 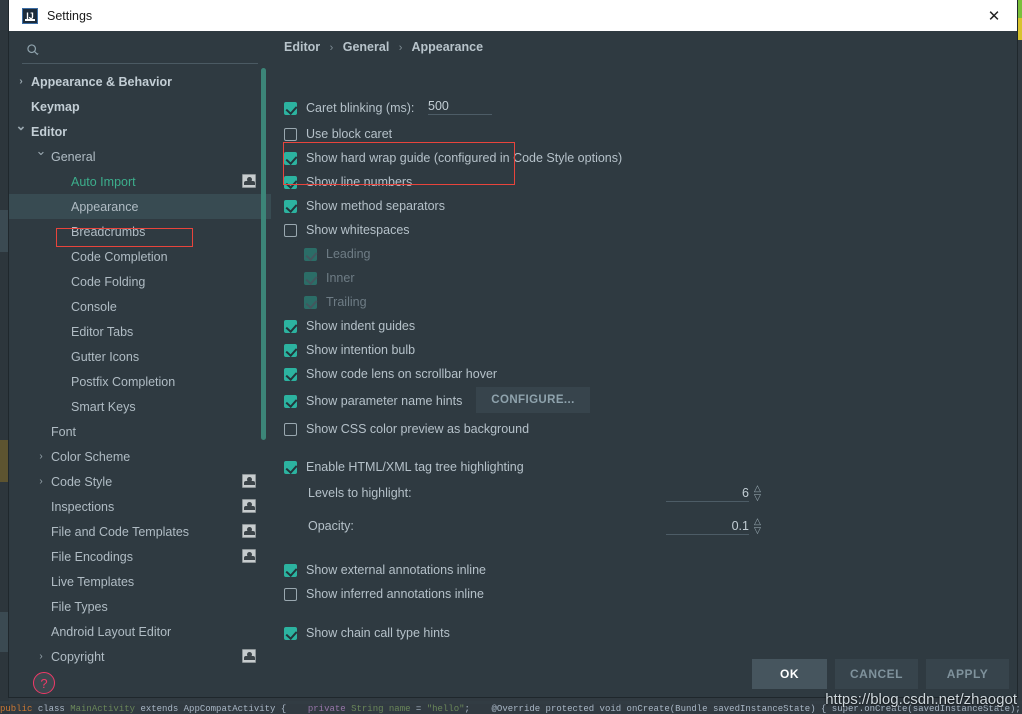 What do you see at coordinates (373, 401) in the screenshot?
I see `option-show-parameter-name-hints: Show parameter name hints` at bounding box center [373, 401].